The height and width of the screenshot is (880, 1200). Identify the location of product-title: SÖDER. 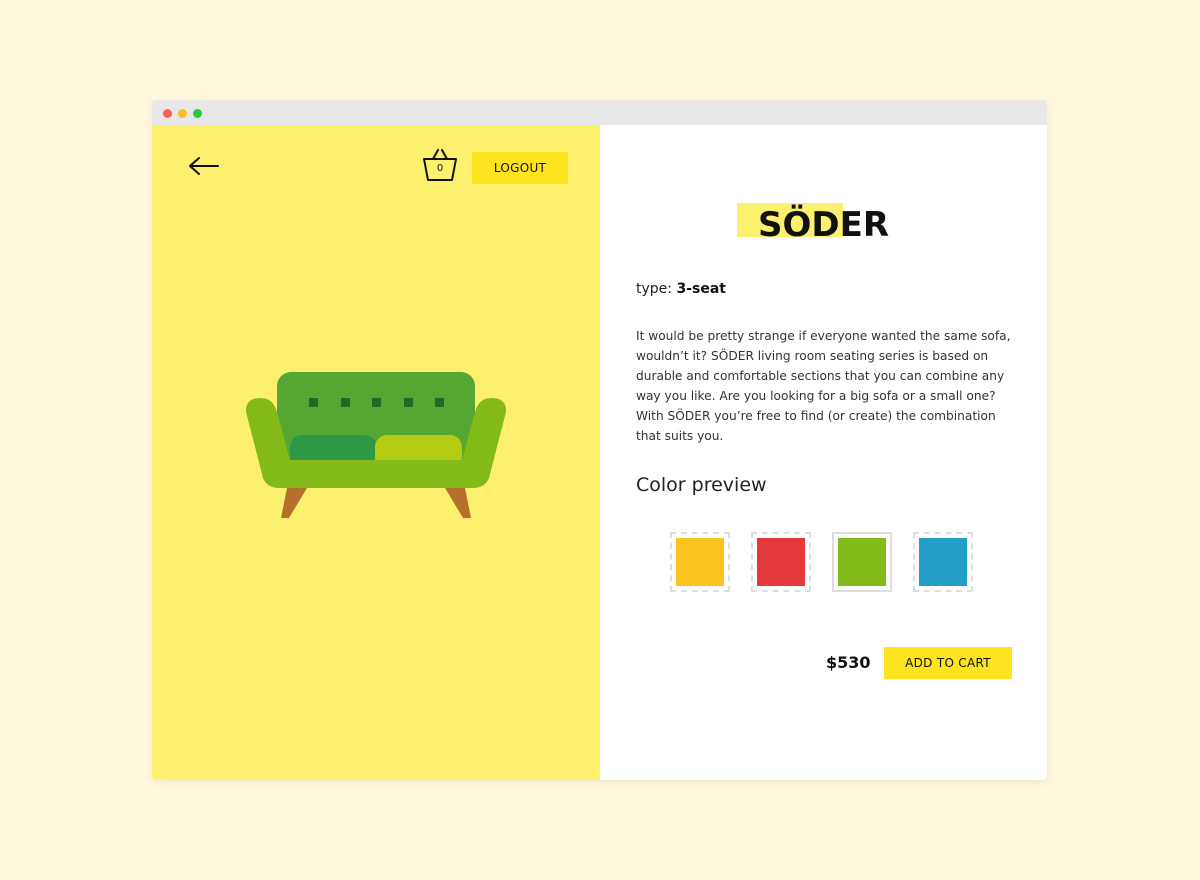
(823, 225).